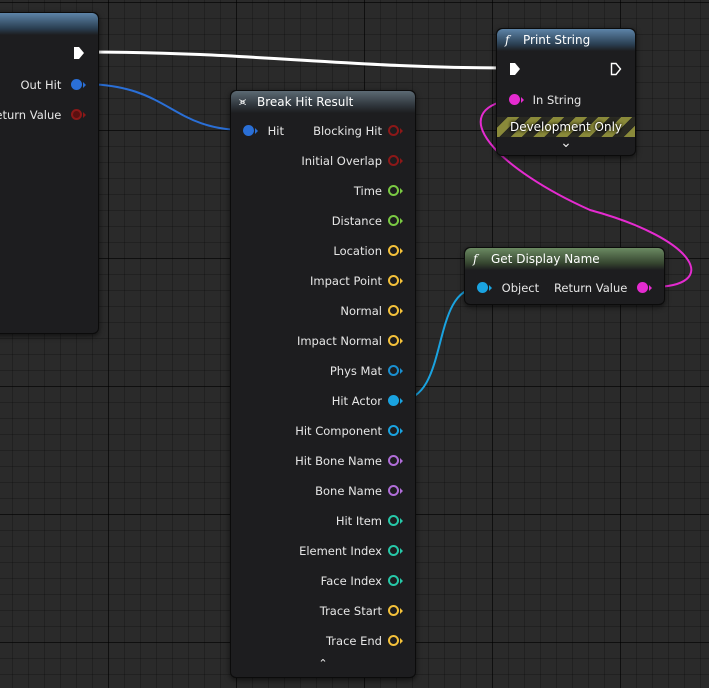 The height and width of the screenshot is (688, 709). Describe the element at coordinates (49, 24) in the screenshot. I see `line-trace-node-header` at that location.